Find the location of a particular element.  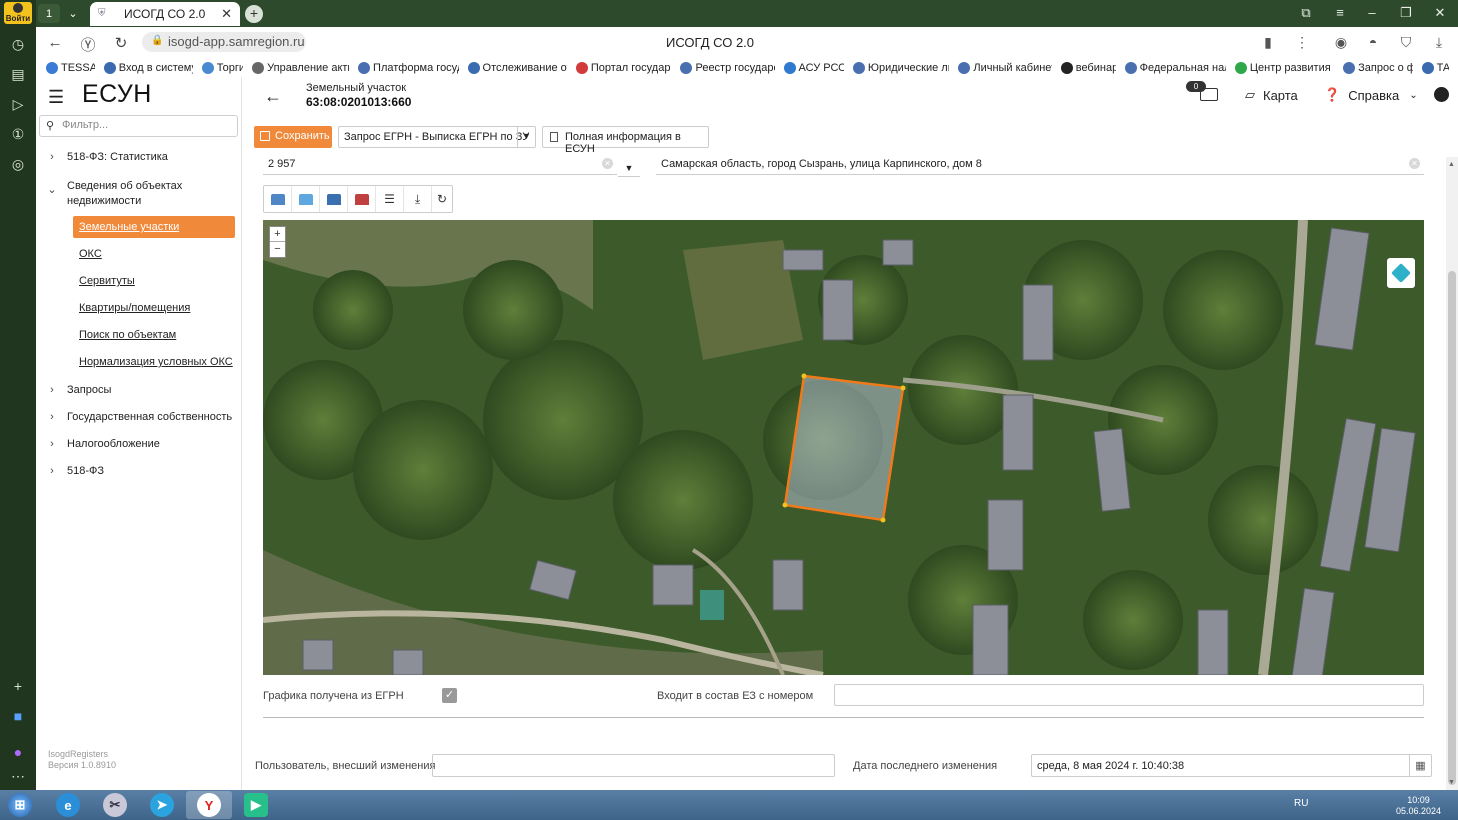

date-field: среда, 8 мая 2024 г. 10:40:38 ▦ is located at coordinates (1231, 765).